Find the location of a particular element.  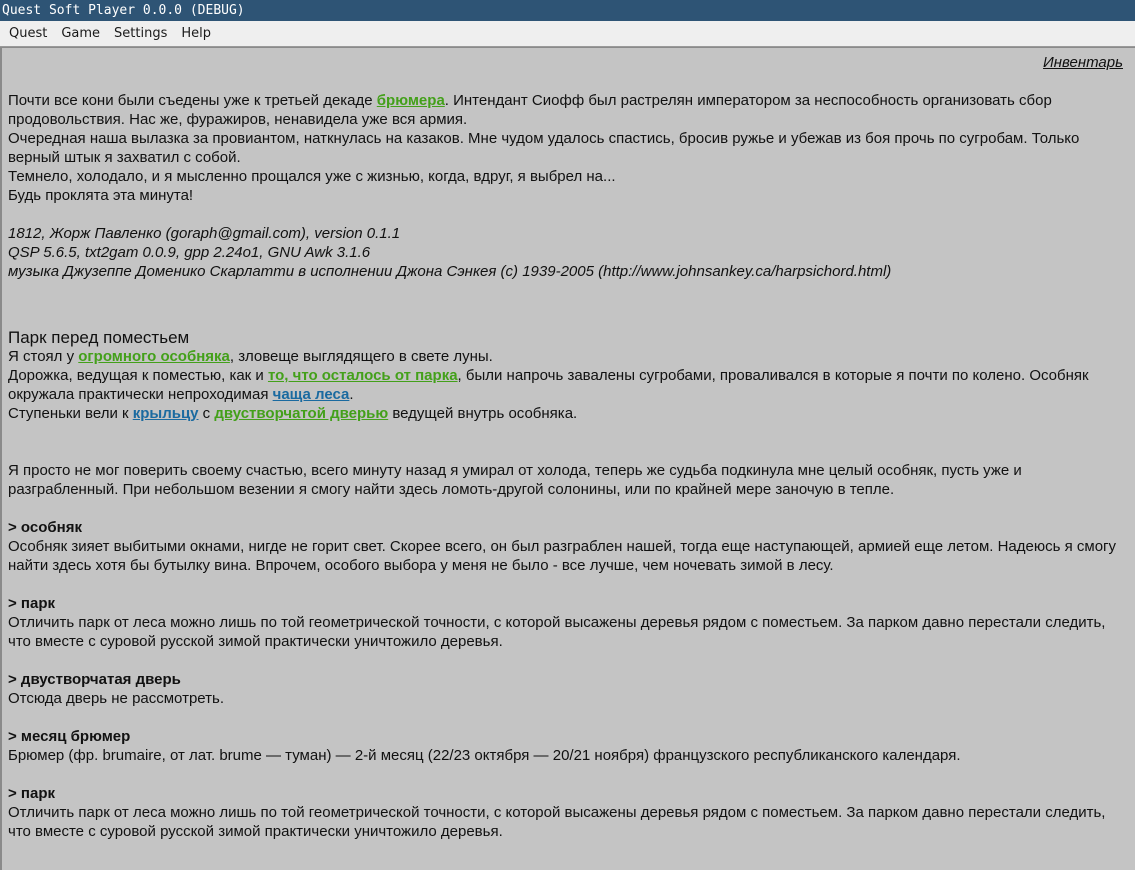

link-mansion: огромного особняка is located at coordinates (154, 356).